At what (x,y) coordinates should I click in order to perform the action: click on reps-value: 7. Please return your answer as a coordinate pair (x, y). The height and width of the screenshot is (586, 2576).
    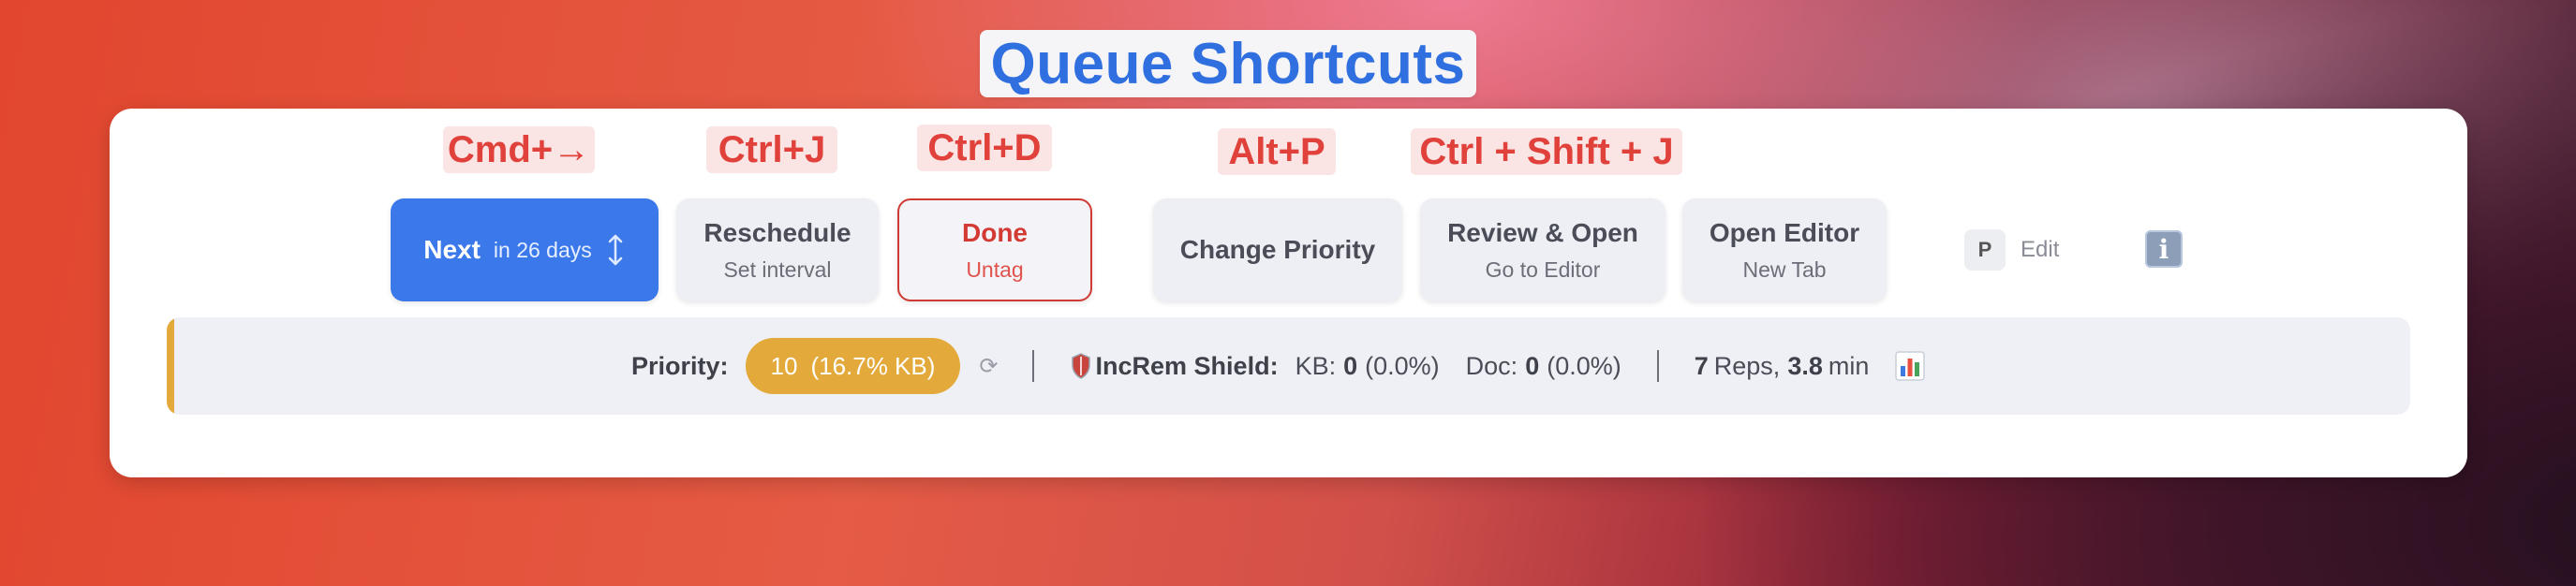
    Looking at the image, I should click on (1702, 365).